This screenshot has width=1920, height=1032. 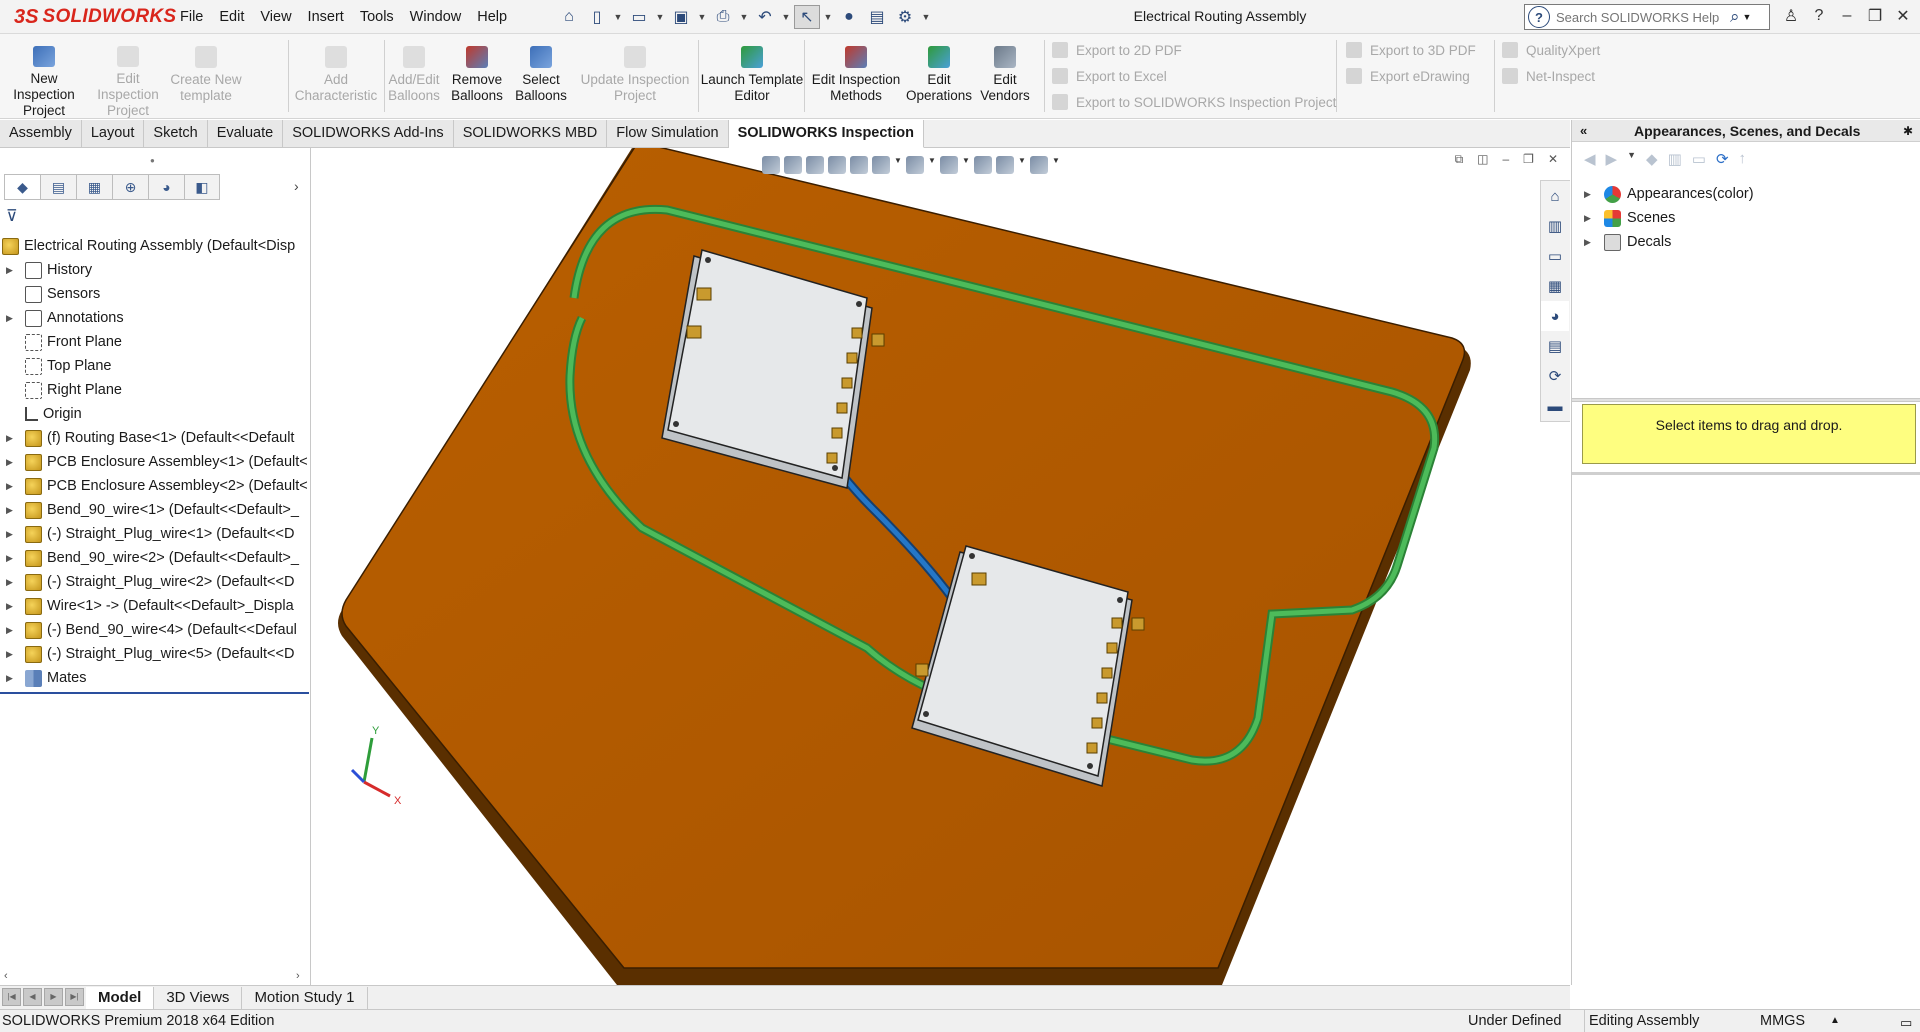 What do you see at coordinates (377, 17) in the screenshot?
I see `menu-tools: Tools` at bounding box center [377, 17].